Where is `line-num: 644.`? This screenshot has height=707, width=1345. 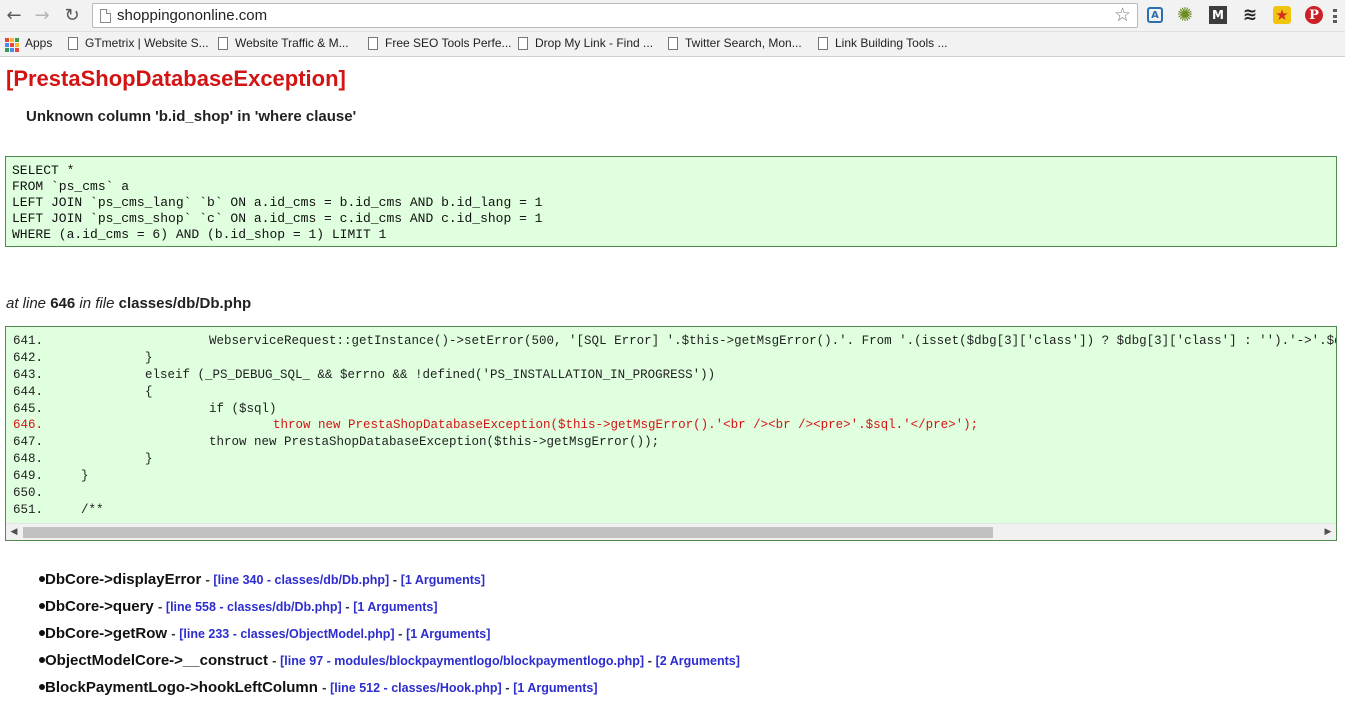
line-num: 644. is located at coordinates (28, 391).